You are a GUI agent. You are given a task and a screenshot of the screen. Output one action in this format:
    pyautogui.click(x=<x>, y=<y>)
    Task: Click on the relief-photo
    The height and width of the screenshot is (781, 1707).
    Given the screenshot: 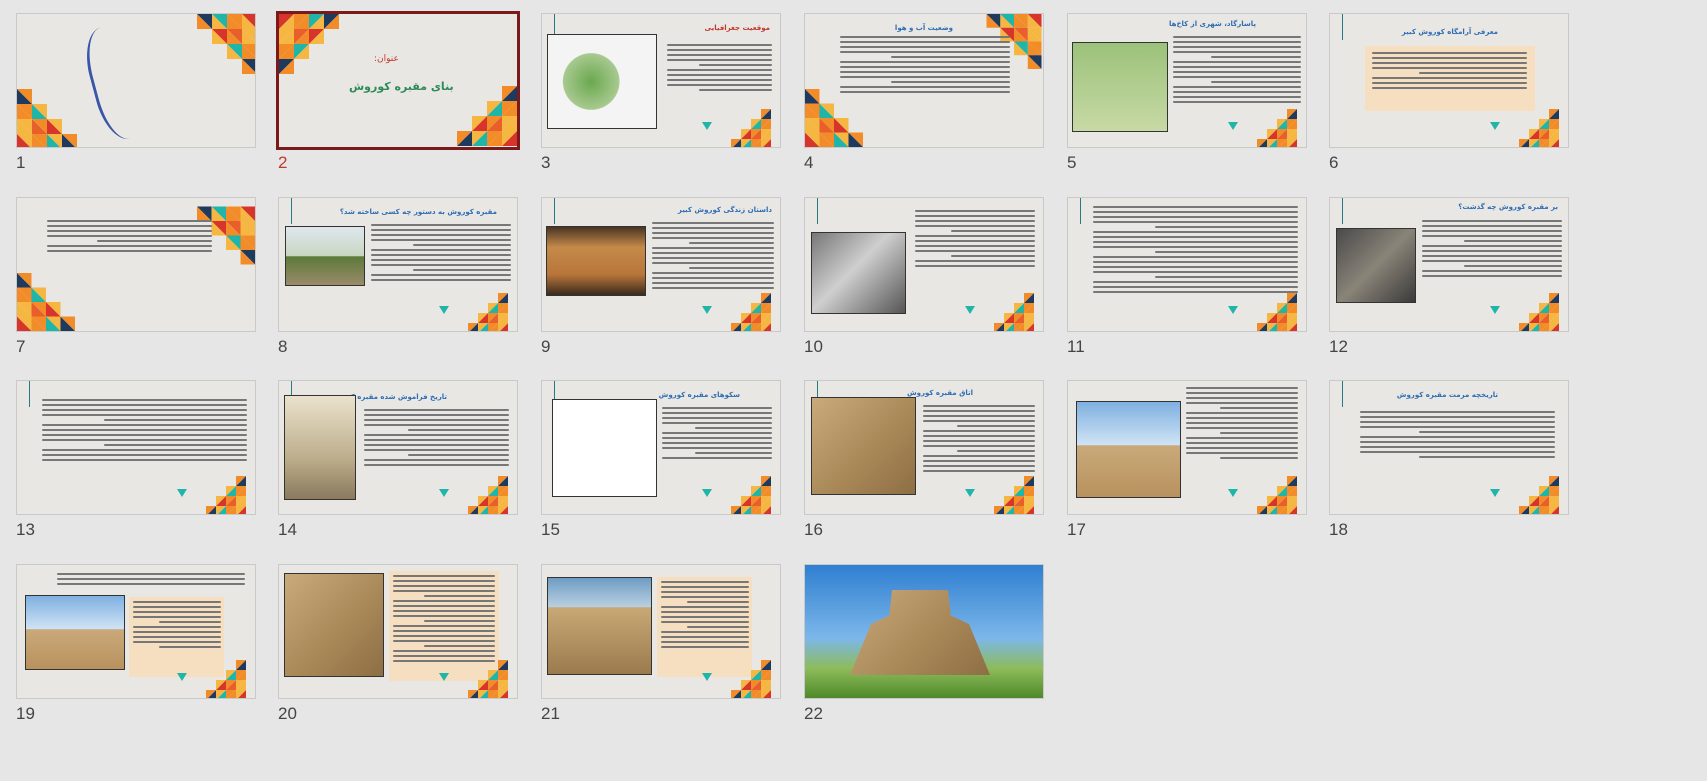 What is the action you would take?
    pyautogui.click(x=858, y=273)
    